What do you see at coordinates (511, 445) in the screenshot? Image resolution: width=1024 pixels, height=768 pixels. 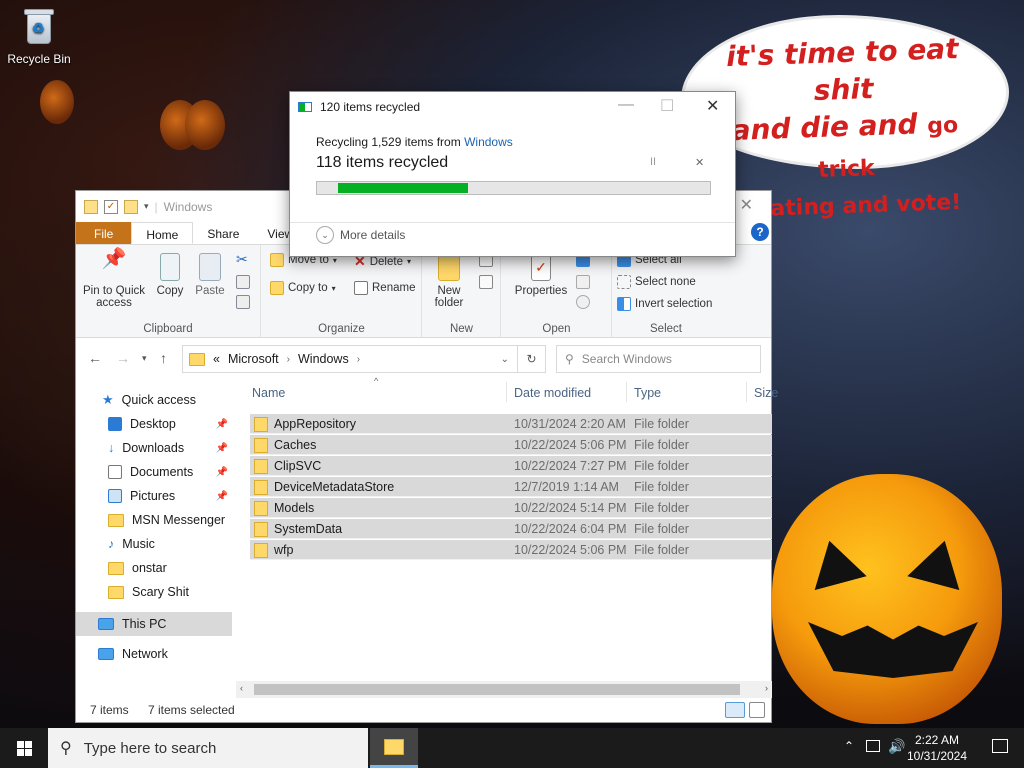 I see `file-row: Caches 10/22/2024 5:06 PM File folder` at bounding box center [511, 445].